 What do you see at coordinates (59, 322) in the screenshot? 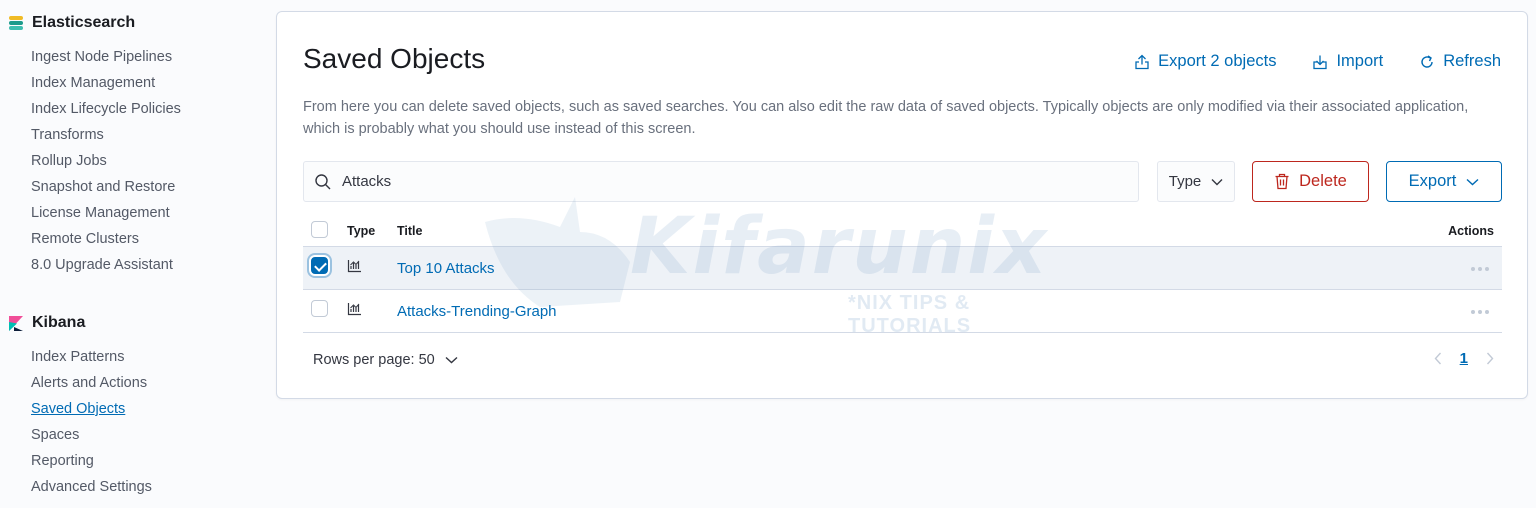
I see `kibana-title: Kibana` at bounding box center [59, 322].